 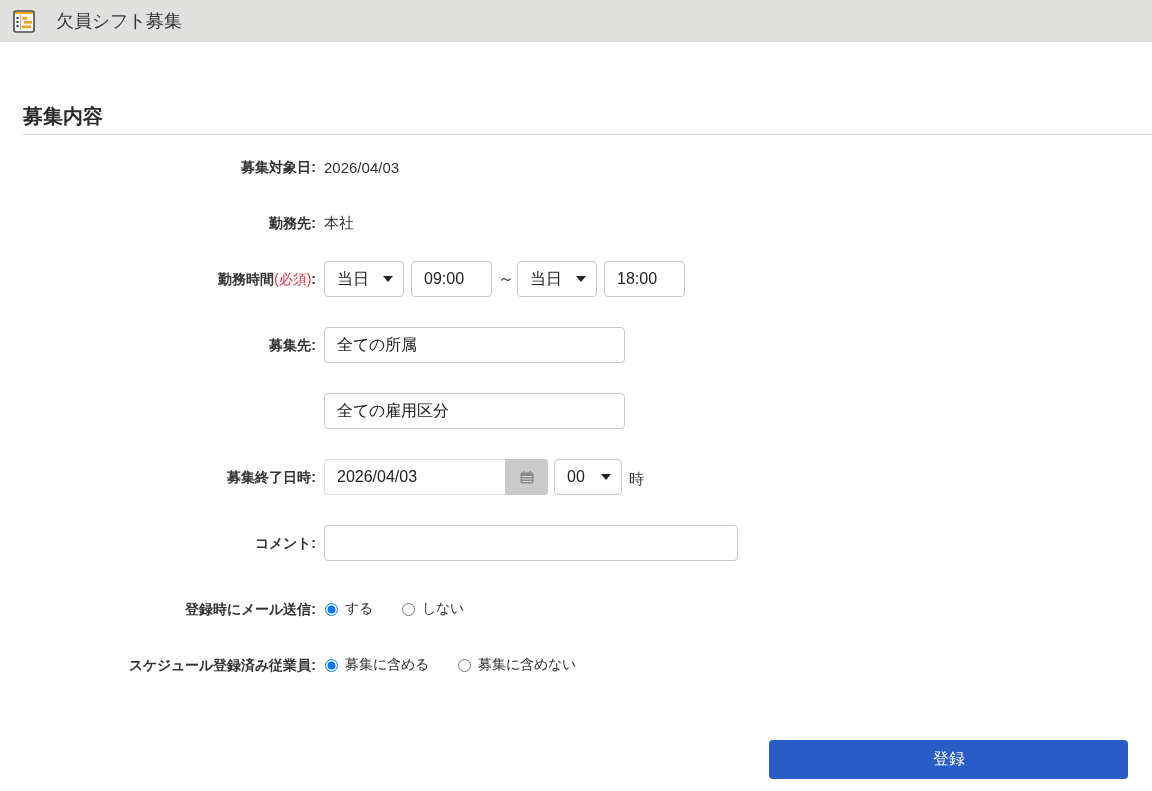 I want to click on field-label: 登録時にメール送信:, so click(x=250, y=608).